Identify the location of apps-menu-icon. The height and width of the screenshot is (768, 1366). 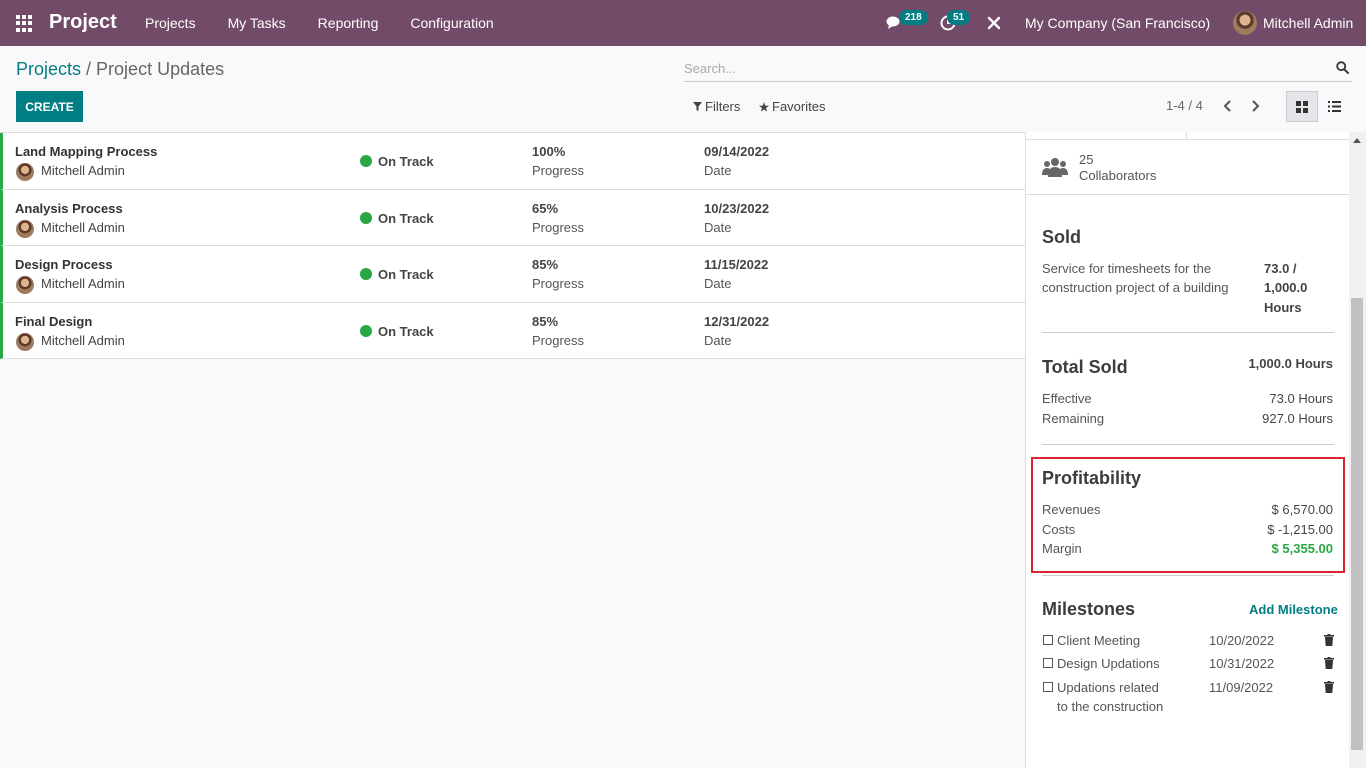
(24, 23).